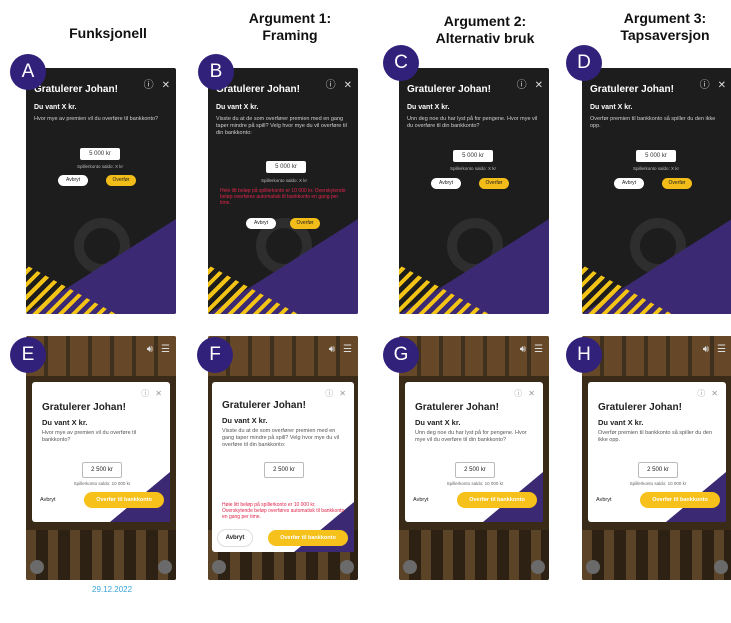 The height and width of the screenshot is (623, 731). What do you see at coordinates (216, 72) in the screenshot?
I see `label-b: B` at bounding box center [216, 72].